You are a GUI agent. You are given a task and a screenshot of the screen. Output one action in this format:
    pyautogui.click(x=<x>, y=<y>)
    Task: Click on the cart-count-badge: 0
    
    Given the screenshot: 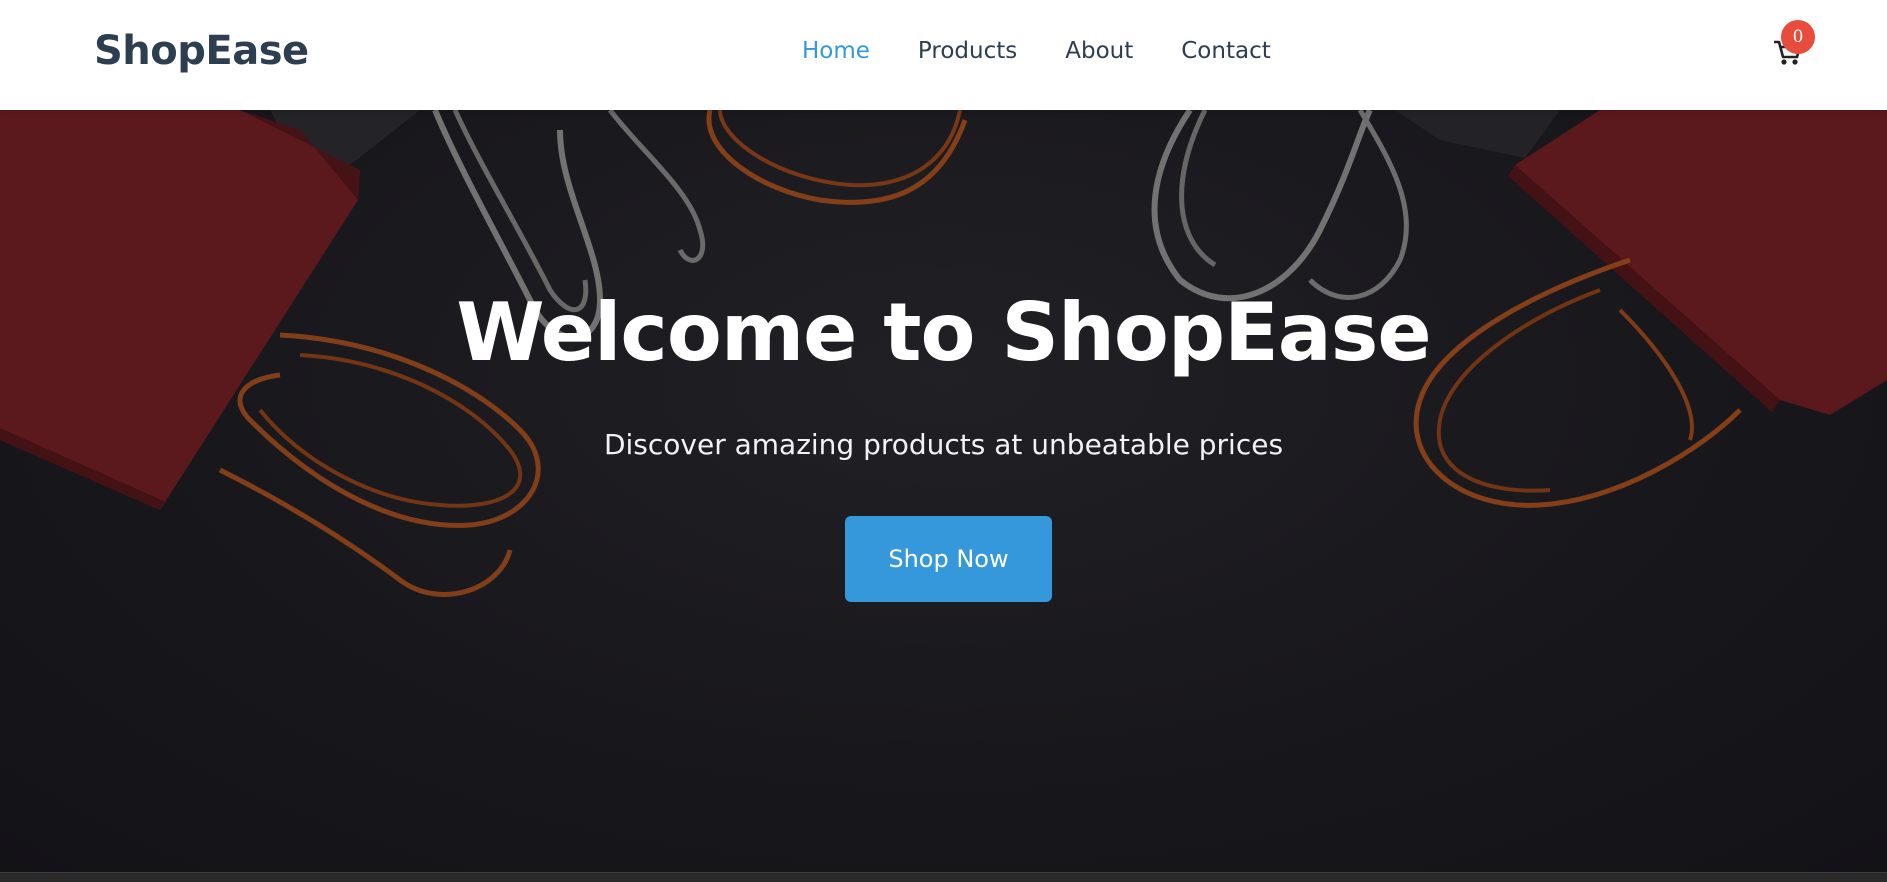 What is the action you would take?
    pyautogui.click(x=1798, y=37)
    